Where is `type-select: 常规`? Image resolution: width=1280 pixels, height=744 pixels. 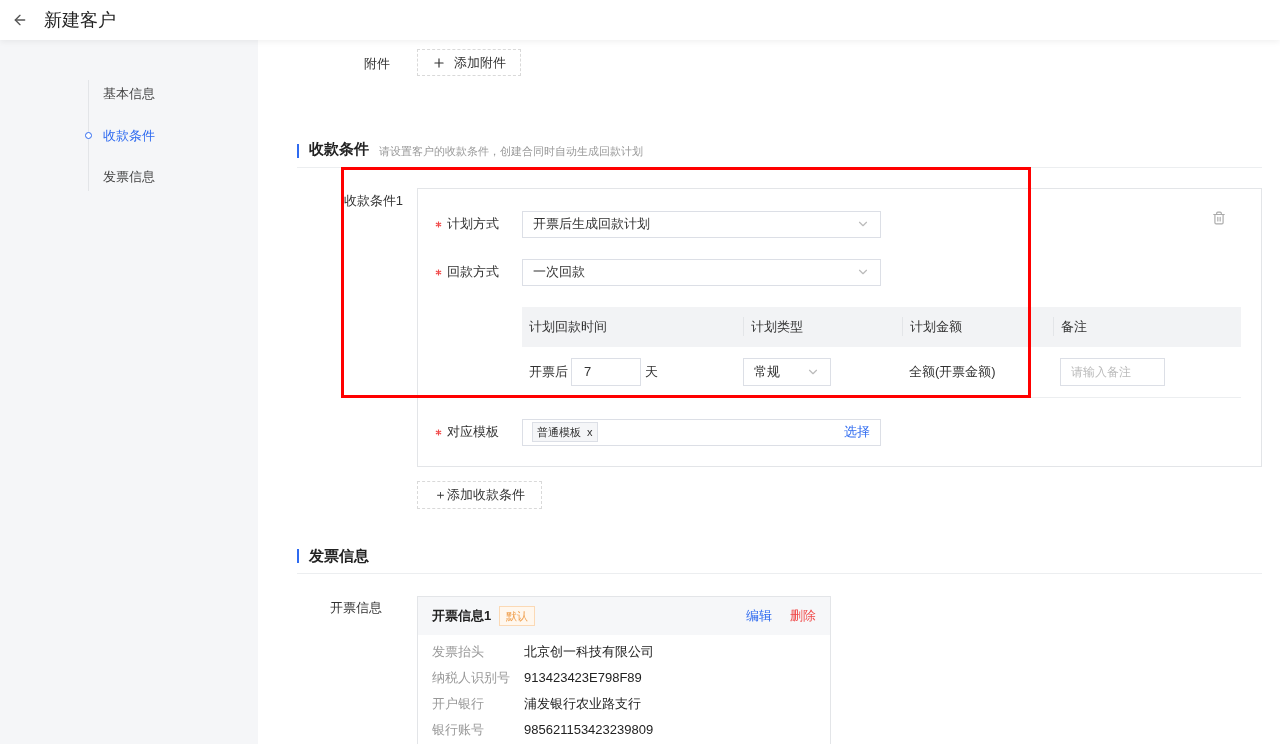 type-select: 常规 is located at coordinates (787, 371).